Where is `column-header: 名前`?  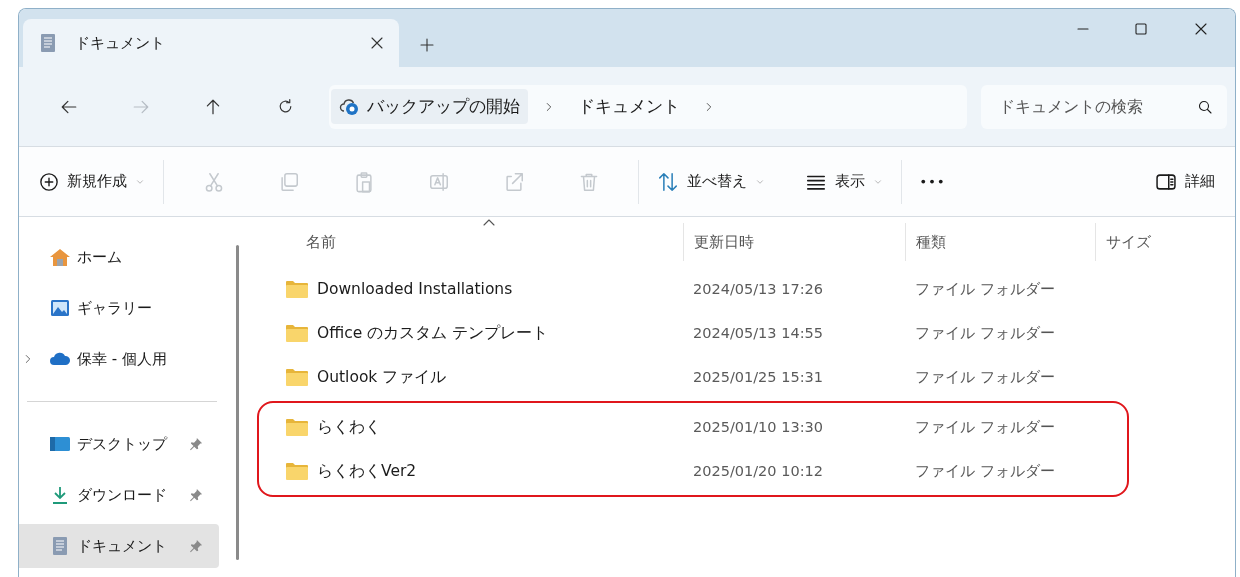
column-header: 名前 is located at coordinates (469, 242).